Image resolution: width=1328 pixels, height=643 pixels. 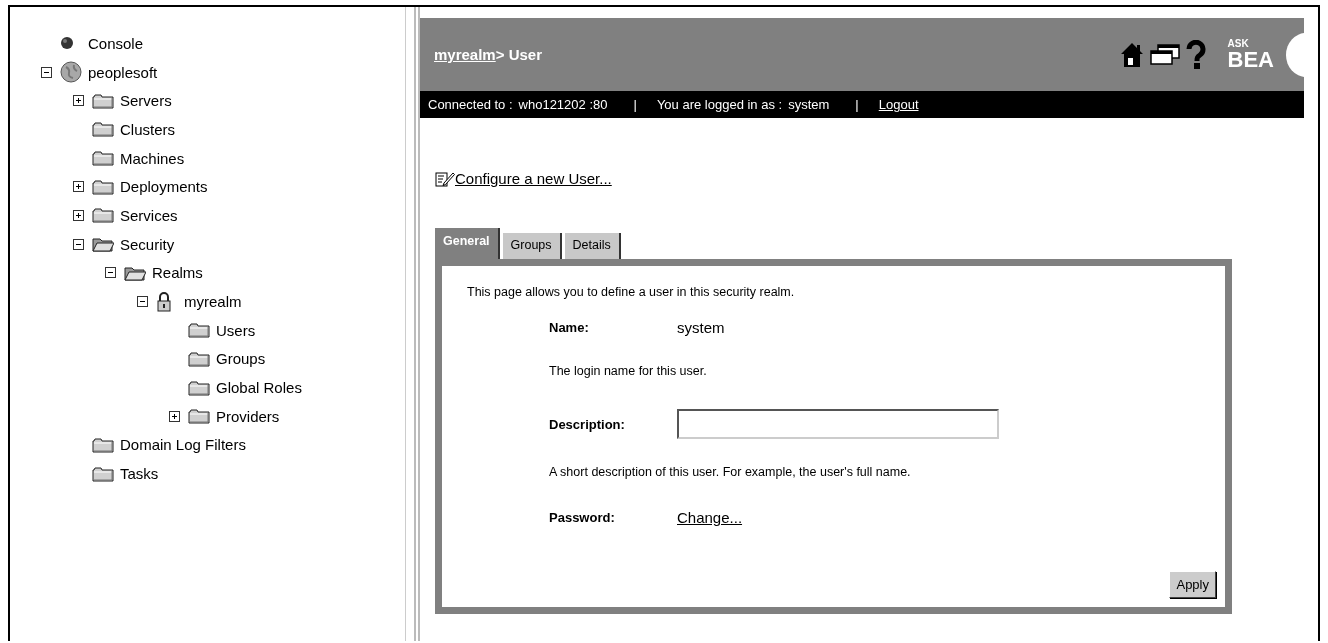 What do you see at coordinates (563, 104) in the screenshot?
I see `server-address: who121202 :80` at bounding box center [563, 104].